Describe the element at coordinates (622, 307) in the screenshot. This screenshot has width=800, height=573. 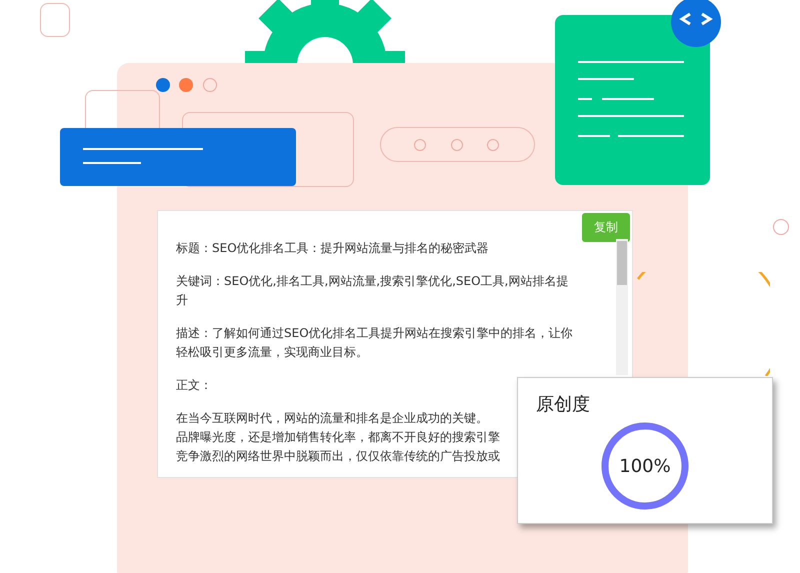
I see `scrollbar` at that location.